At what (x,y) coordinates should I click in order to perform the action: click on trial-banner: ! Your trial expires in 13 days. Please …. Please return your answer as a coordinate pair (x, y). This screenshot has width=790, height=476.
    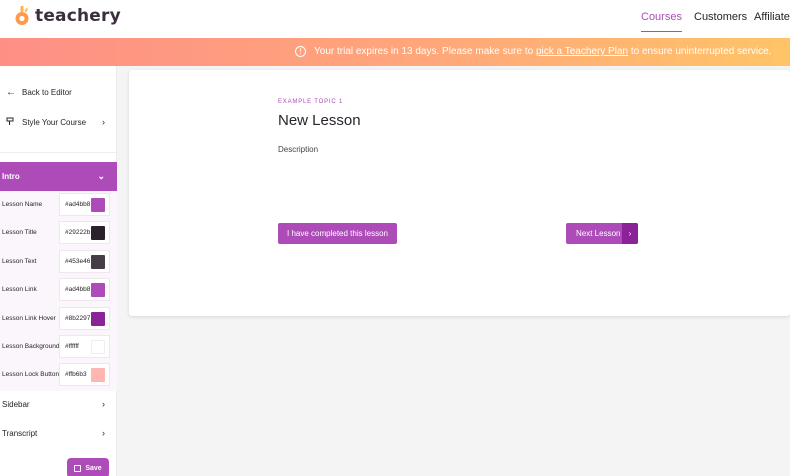
    Looking at the image, I should click on (395, 52).